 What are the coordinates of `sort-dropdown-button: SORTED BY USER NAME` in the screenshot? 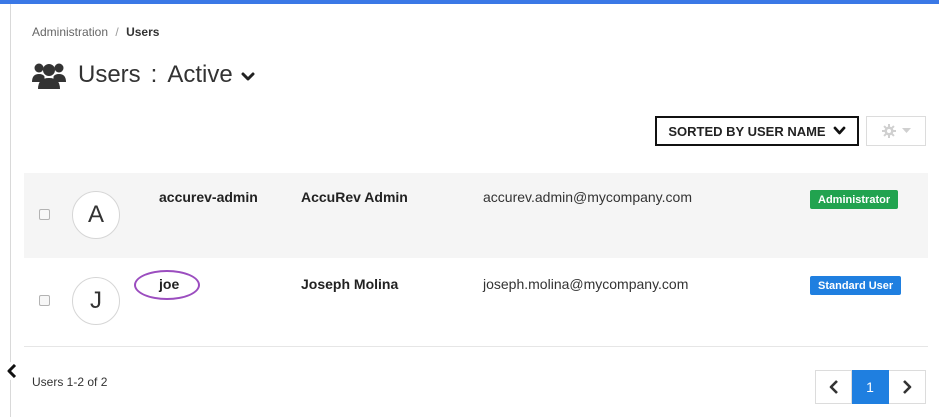 It's located at (757, 131).